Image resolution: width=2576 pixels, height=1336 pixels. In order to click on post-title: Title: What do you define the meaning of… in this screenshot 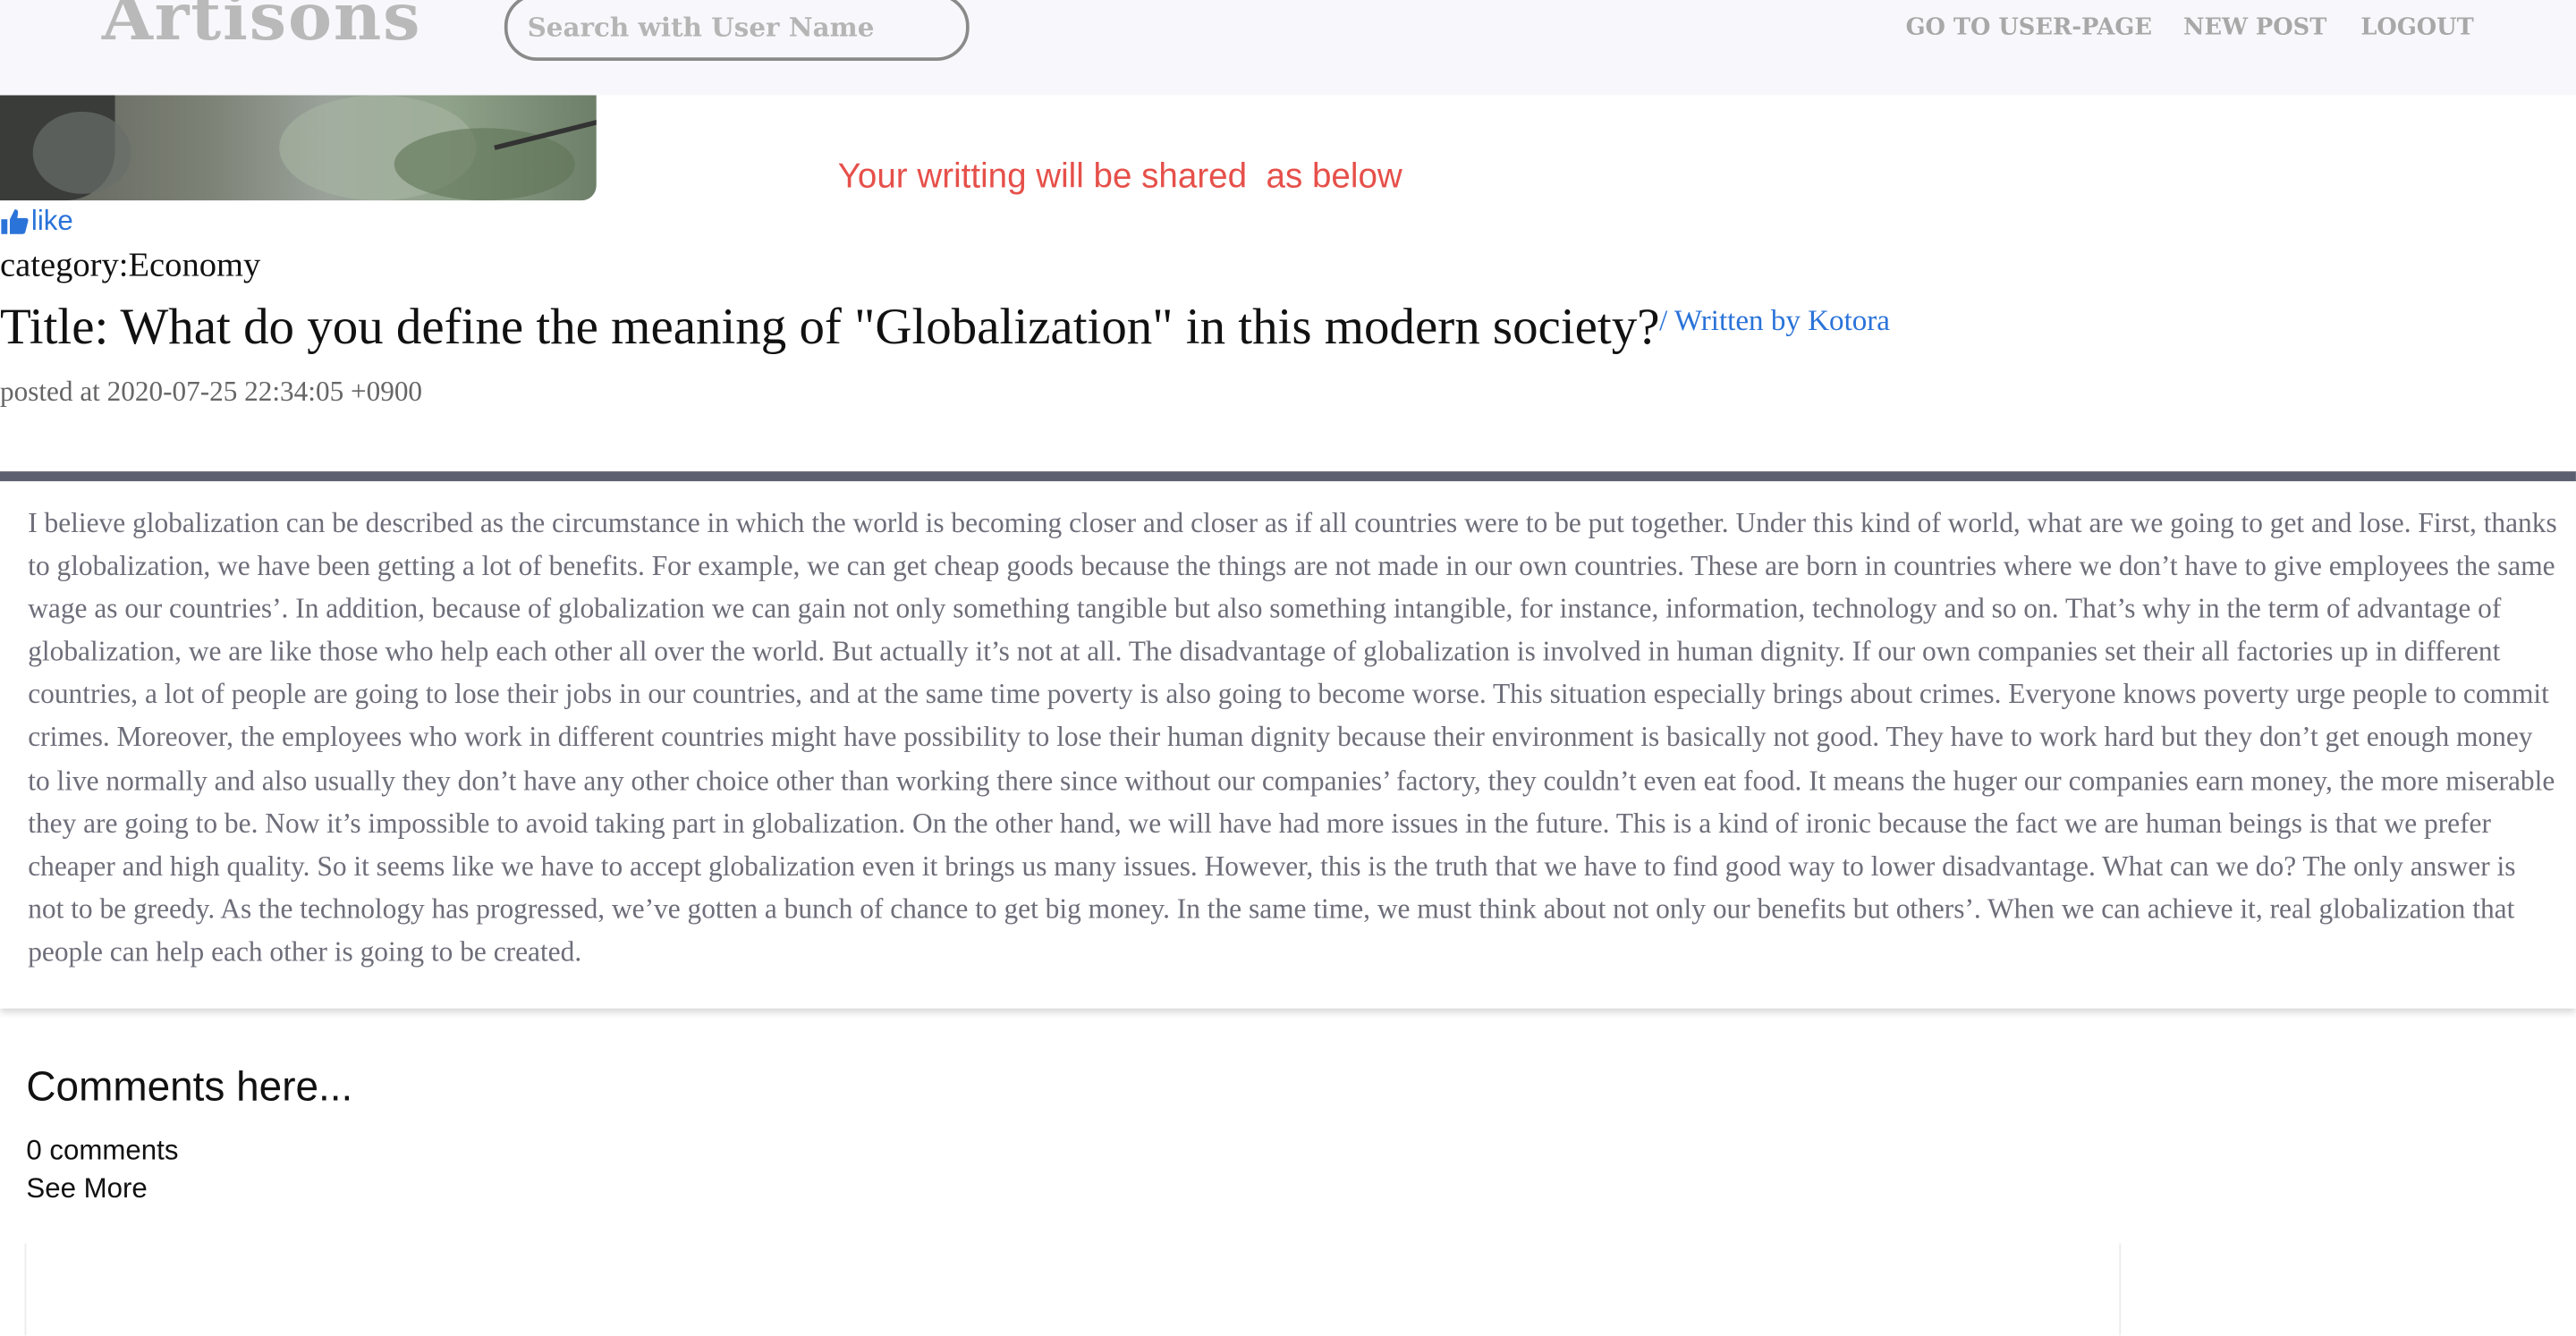, I will do `click(830, 326)`.